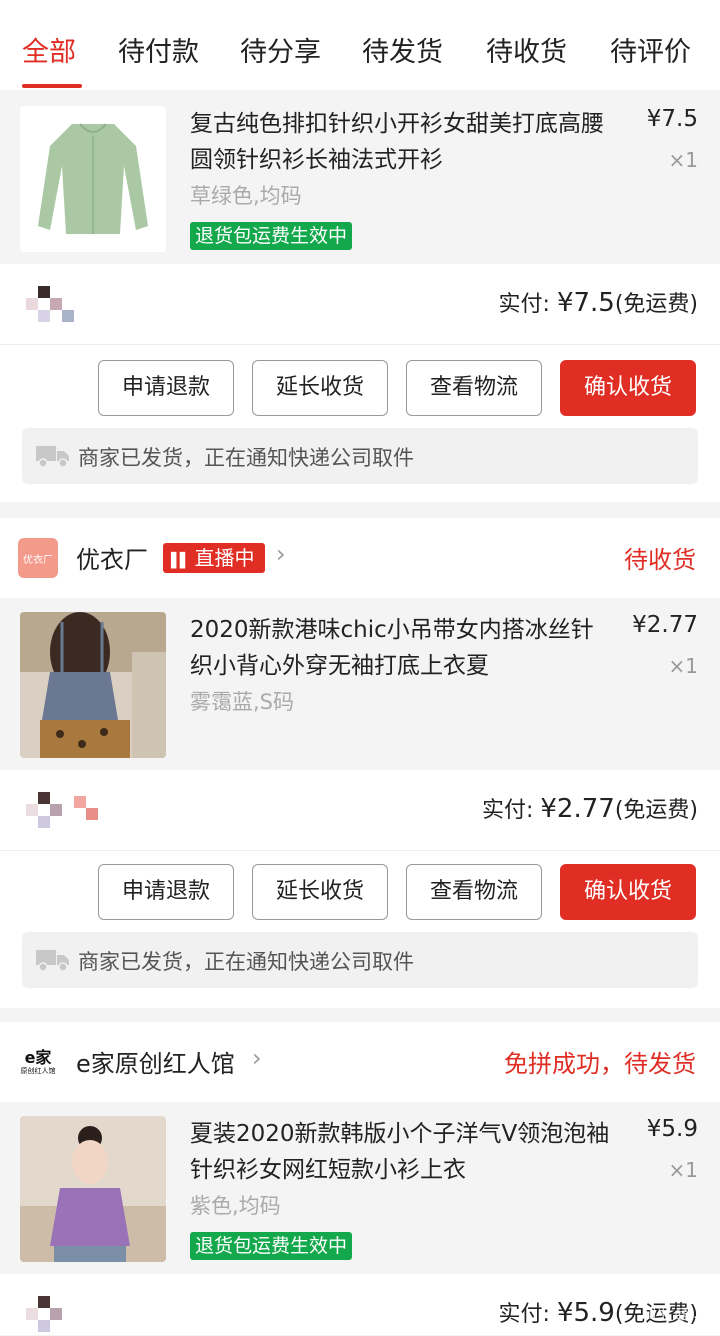 The width and height of the screenshot is (720, 1336). Describe the element at coordinates (38, 1057) in the screenshot. I see `shop-logo-mark: e家` at that location.